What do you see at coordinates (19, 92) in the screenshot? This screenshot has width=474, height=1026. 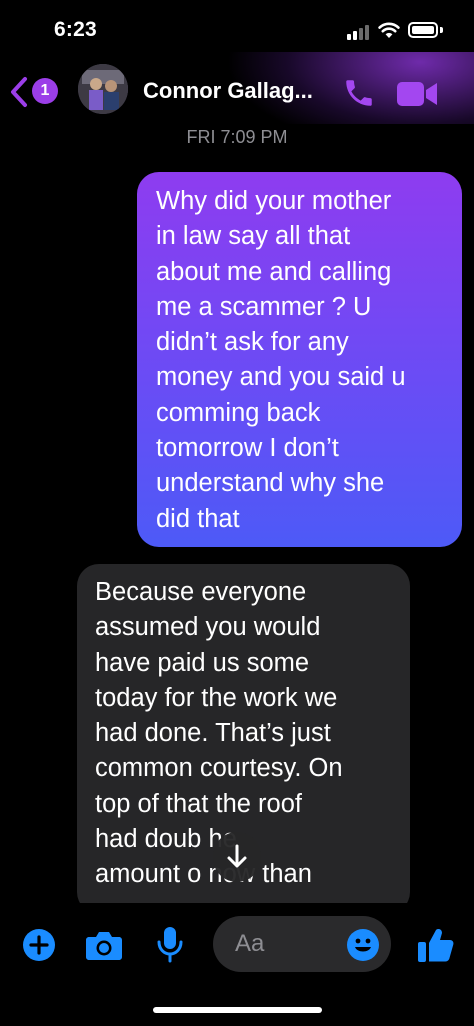 I see `chevron-left-icon` at bounding box center [19, 92].